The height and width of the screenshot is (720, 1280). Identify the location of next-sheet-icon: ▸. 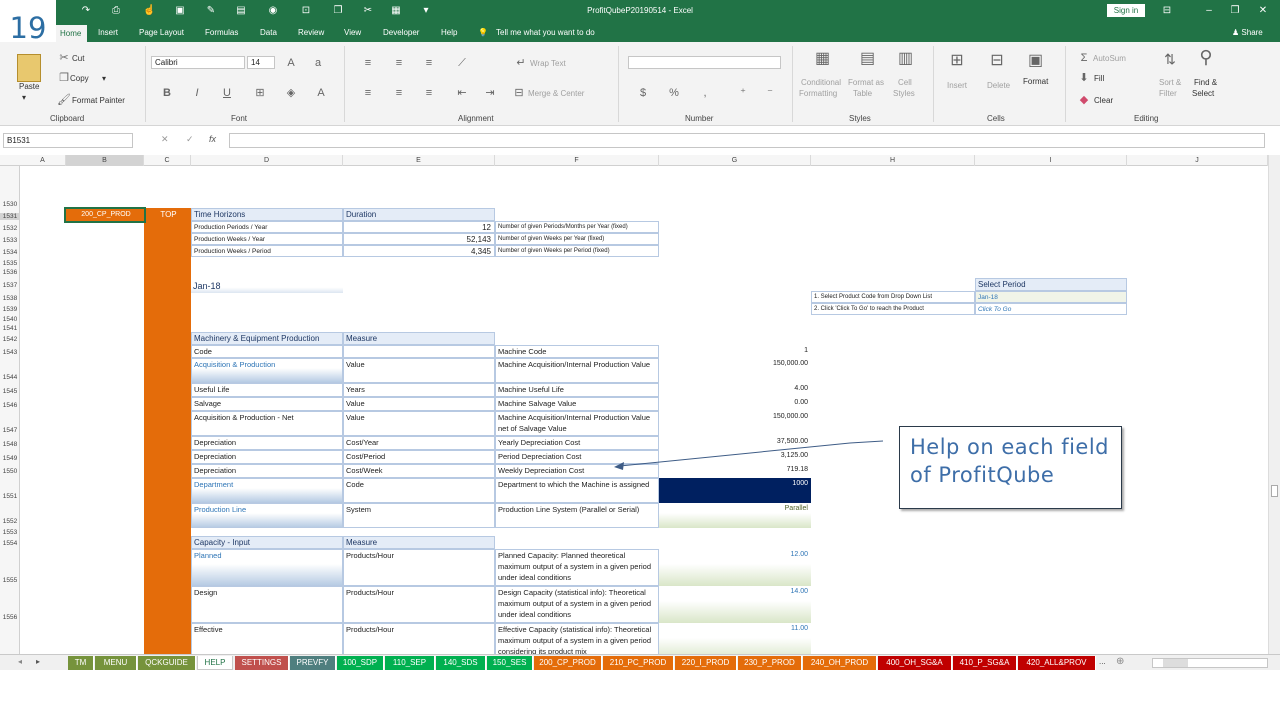
(38, 661).